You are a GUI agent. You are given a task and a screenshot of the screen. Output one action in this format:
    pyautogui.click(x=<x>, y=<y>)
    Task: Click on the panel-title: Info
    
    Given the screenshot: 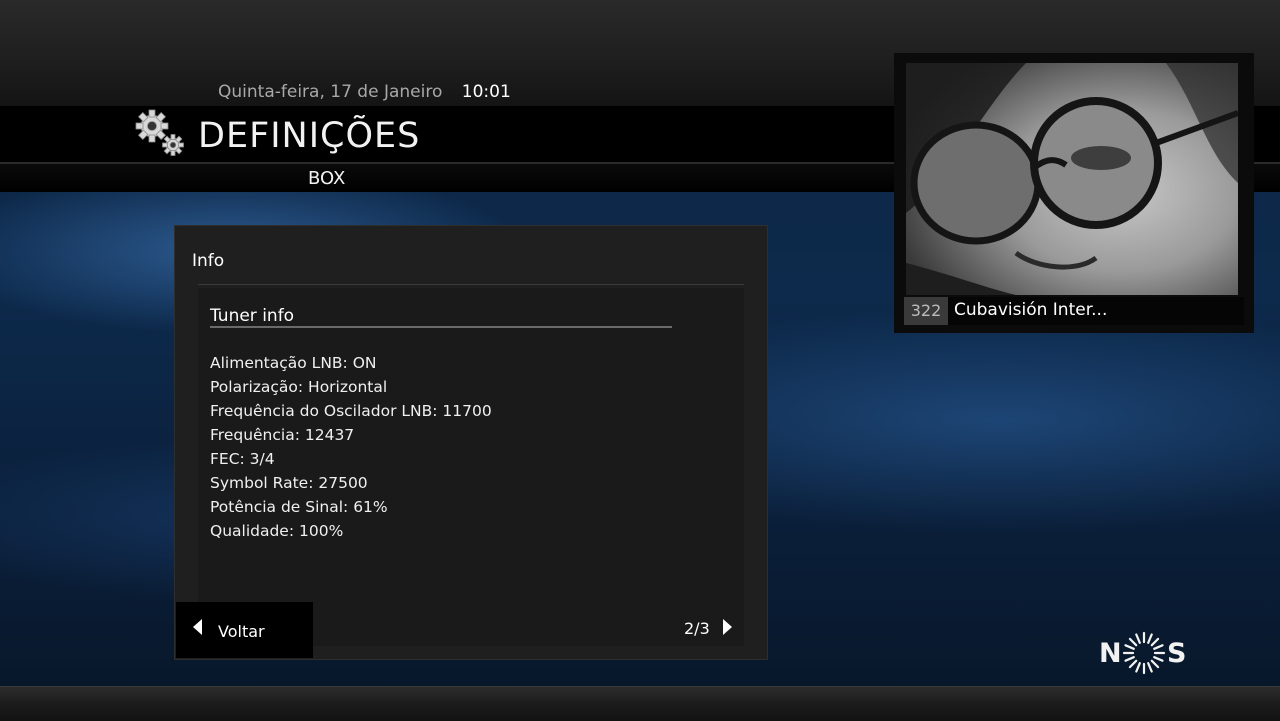 What is the action you would take?
    pyautogui.click(x=208, y=261)
    